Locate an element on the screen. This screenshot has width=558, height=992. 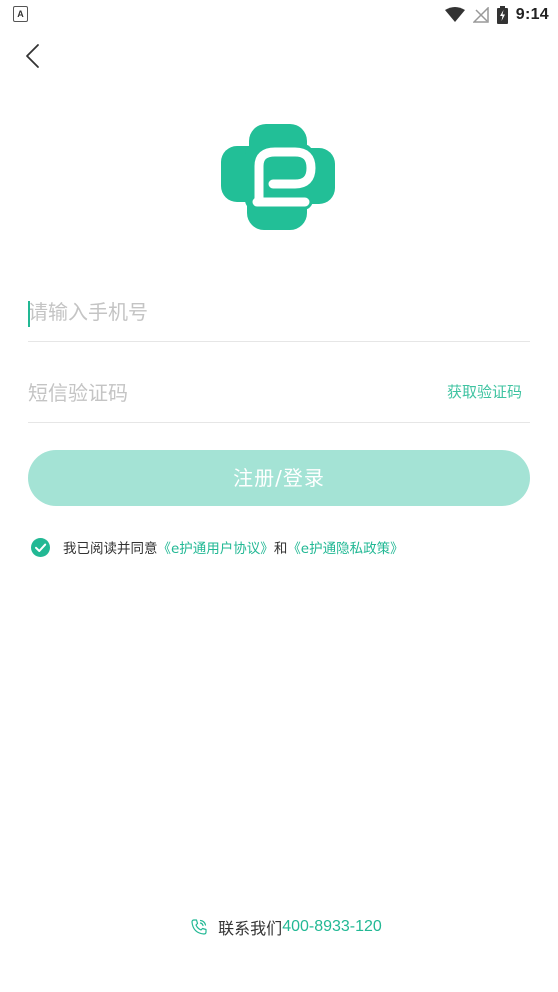
user-agreement-link: 《e护通用户协议》 is located at coordinates (216, 547).